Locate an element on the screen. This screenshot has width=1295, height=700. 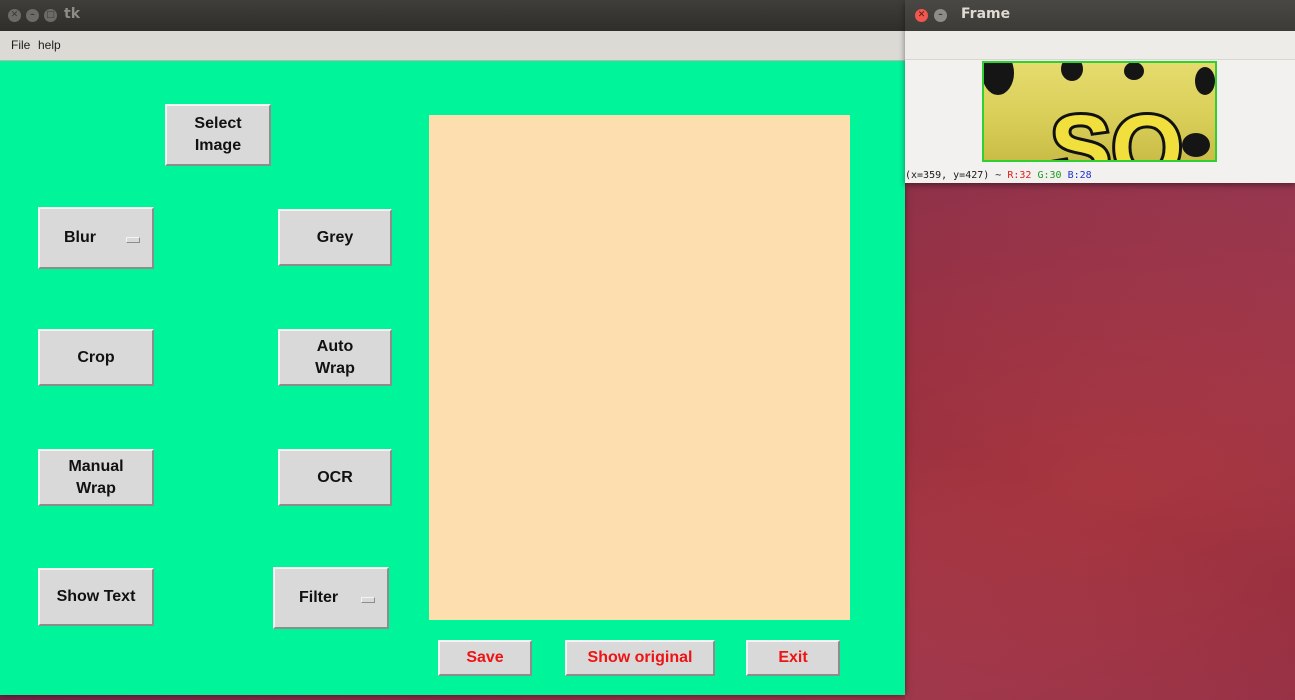
preview-image: SO is located at coordinates (1099, 111).